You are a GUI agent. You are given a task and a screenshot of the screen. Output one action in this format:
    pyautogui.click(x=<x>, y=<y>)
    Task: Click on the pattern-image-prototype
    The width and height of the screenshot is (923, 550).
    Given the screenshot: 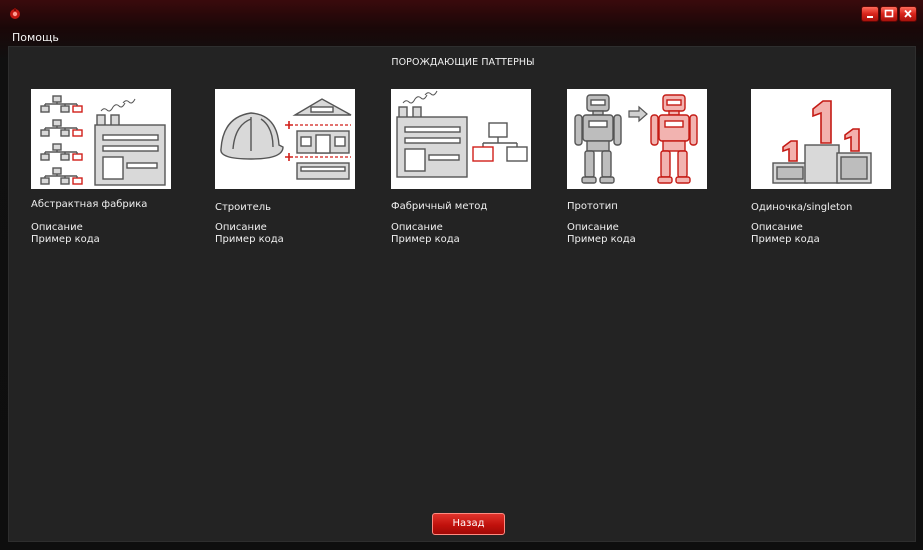 What is the action you would take?
    pyautogui.click(x=637, y=139)
    